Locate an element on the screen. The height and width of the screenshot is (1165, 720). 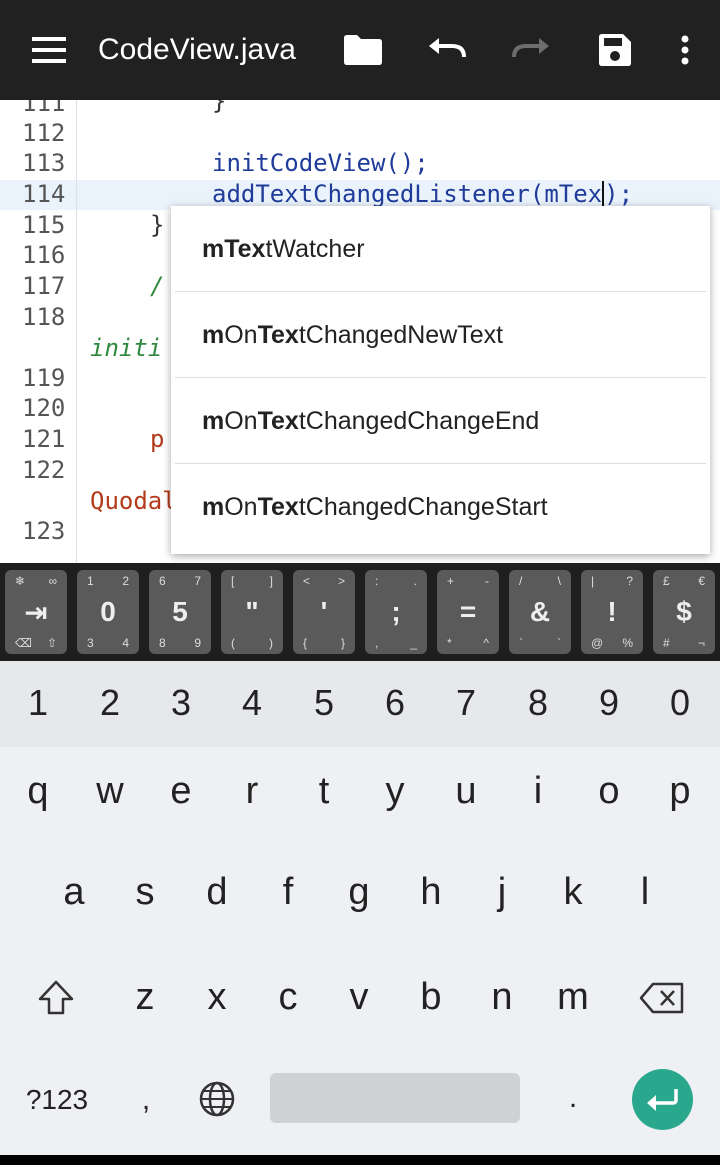
suggestion-item: mTex tWatcher is located at coordinates (440, 249).